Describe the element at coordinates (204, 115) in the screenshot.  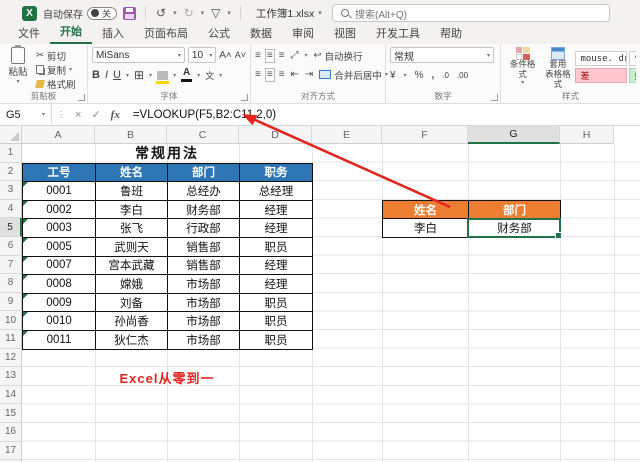
I see `formula-input: =VLOOKUP(F5,B2:C11,2,0)` at that location.